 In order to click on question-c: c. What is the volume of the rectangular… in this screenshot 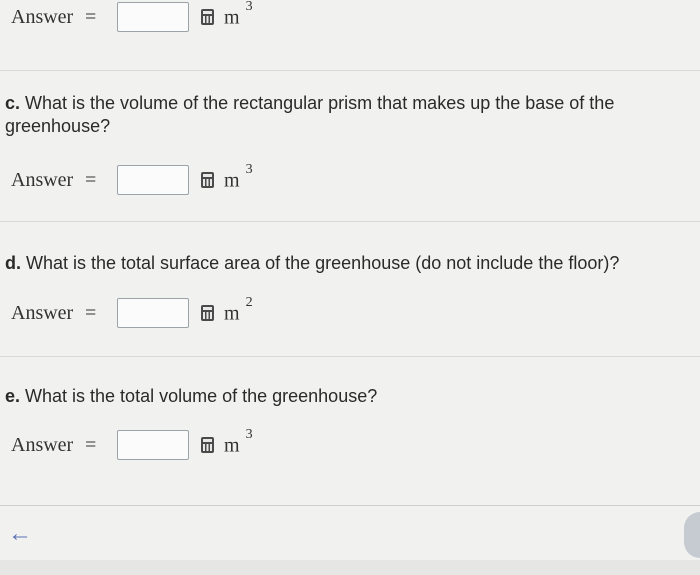, I will do `click(335, 115)`.